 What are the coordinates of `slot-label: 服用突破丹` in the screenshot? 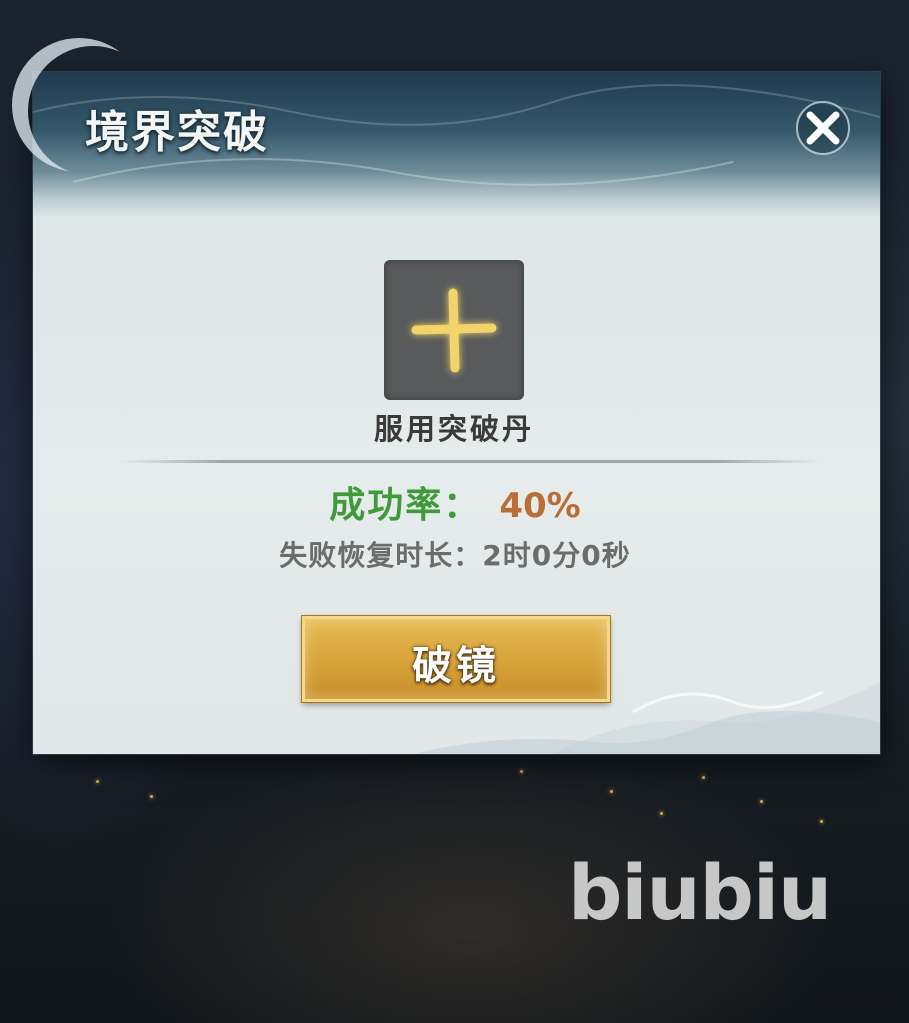 It's located at (453, 429).